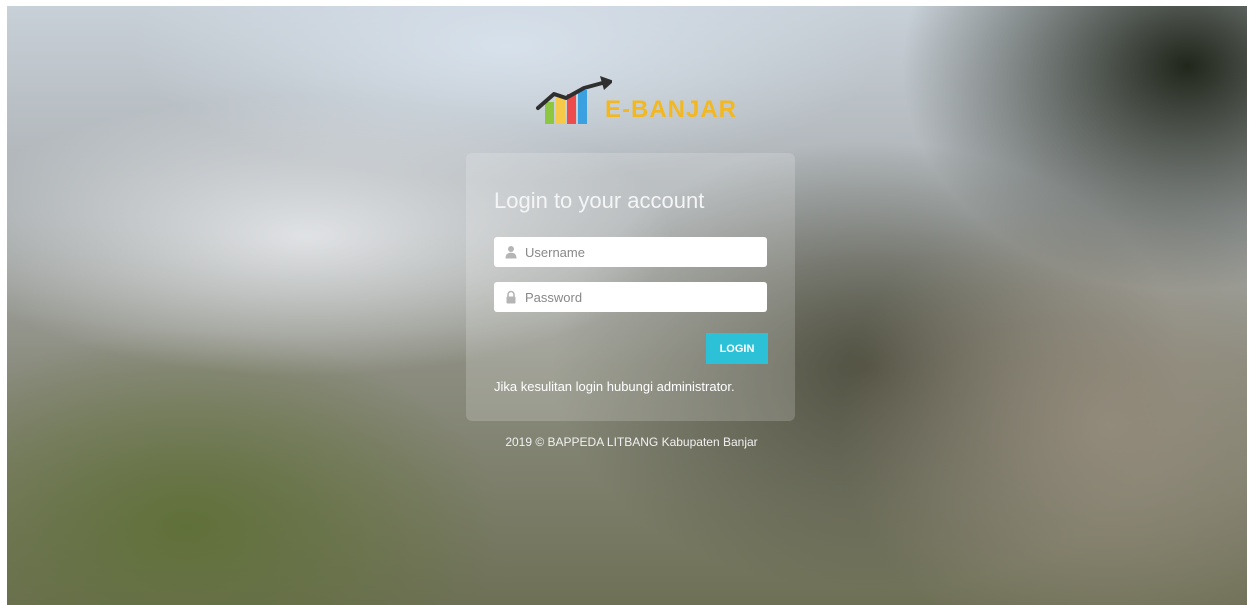 Image resolution: width=1253 pixels, height=605 pixels. Describe the element at coordinates (737, 348) in the screenshot. I see `login-button: LOGIN` at that location.